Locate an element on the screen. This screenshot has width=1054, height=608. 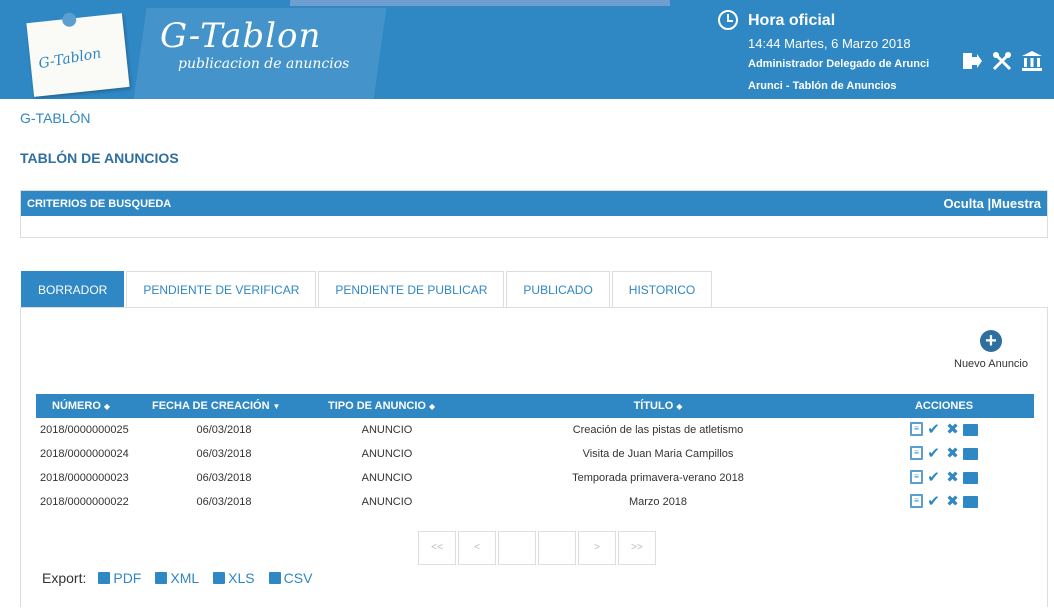
search-criteria-label: CRITERIOS DE BUSQUEDA is located at coordinates (99, 203).